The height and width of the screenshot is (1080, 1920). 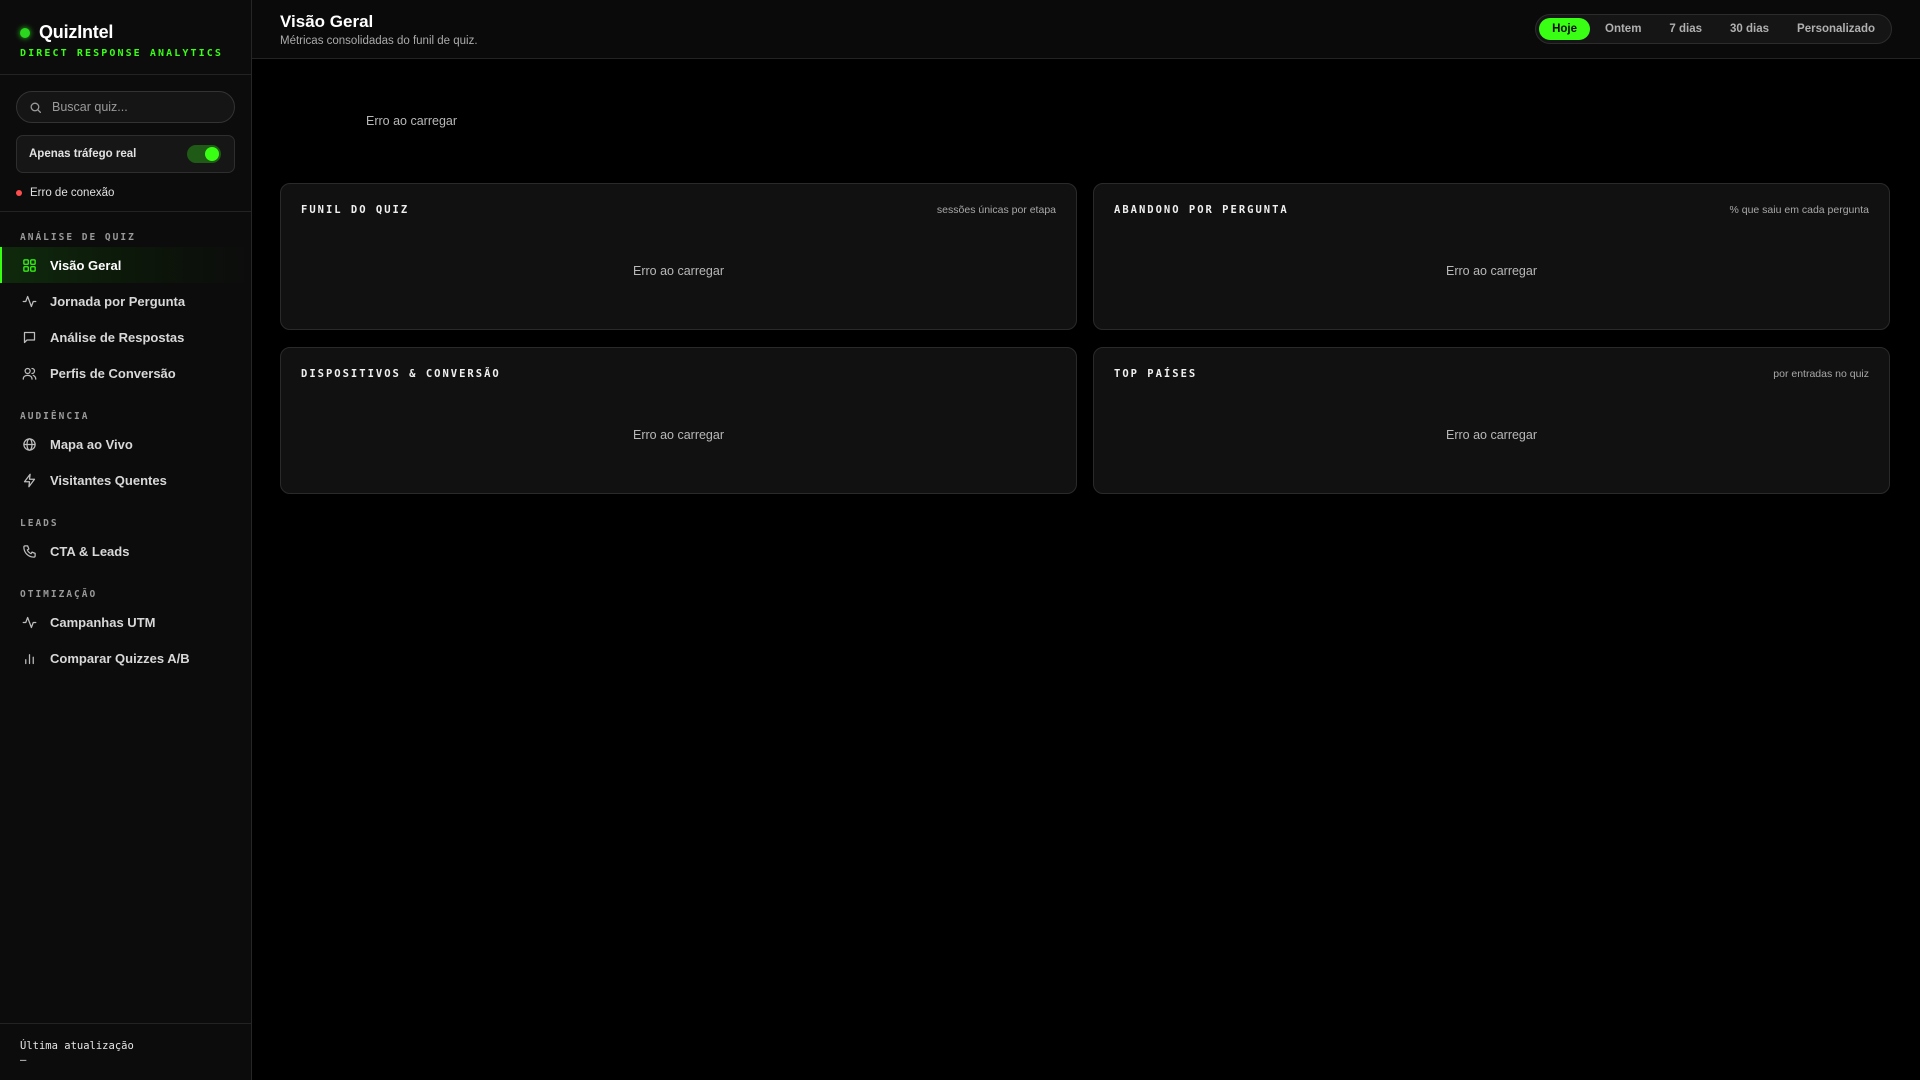 What do you see at coordinates (122, 53) in the screenshot?
I see `brand-tagline: DIRECT RESPONSE ANALYTICS` at bounding box center [122, 53].